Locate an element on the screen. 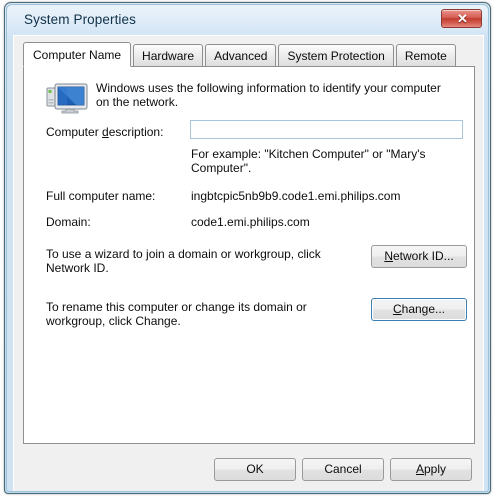 Image resolution: width=500 pixels, height=500 pixels. desc-label-post: escription: is located at coordinates (136, 132).